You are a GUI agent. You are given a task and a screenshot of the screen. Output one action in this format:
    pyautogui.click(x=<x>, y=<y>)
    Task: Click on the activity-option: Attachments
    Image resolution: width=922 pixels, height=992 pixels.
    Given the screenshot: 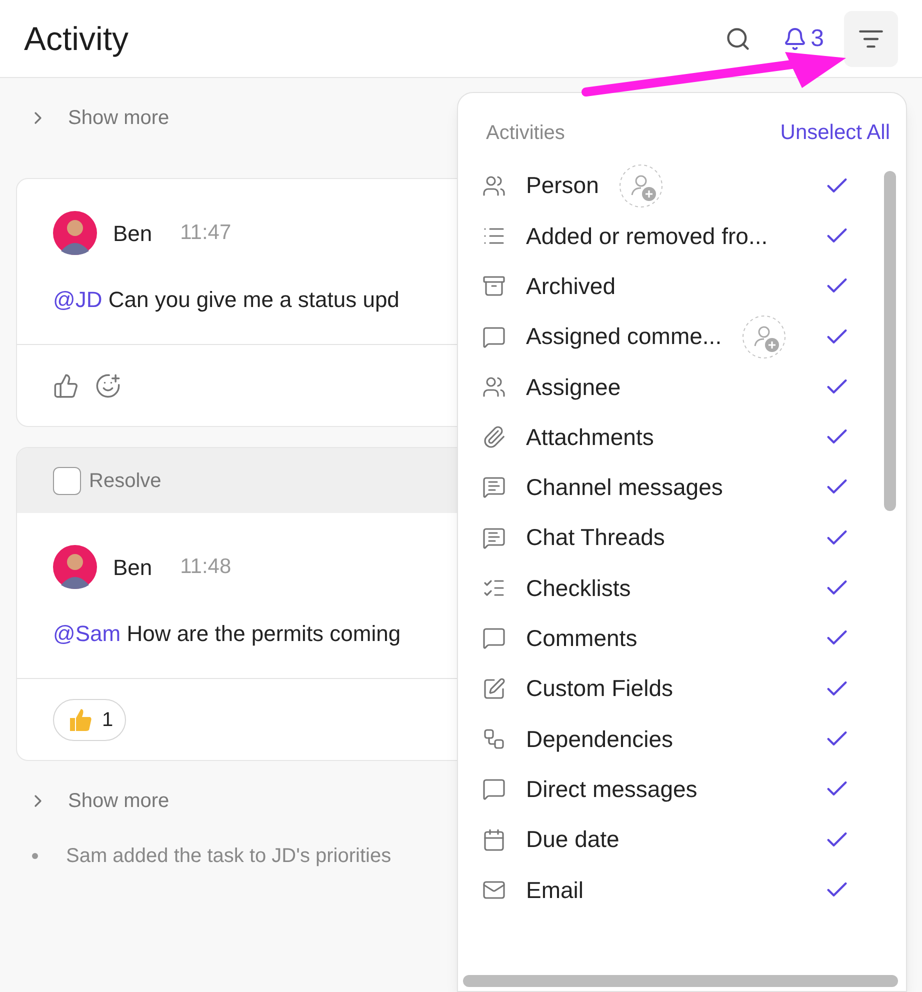 What is the action you would take?
    pyautogui.click(x=666, y=437)
    